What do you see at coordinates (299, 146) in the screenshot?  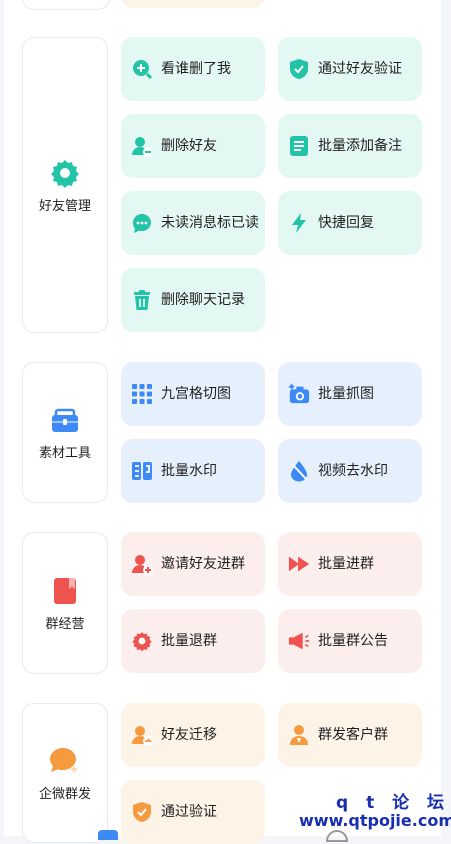 I see `note-list-icon` at bounding box center [299, 146].